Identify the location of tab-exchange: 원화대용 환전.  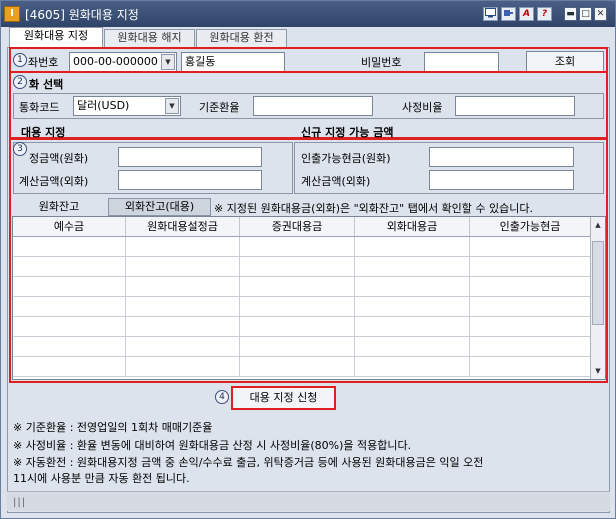
(241, 38).